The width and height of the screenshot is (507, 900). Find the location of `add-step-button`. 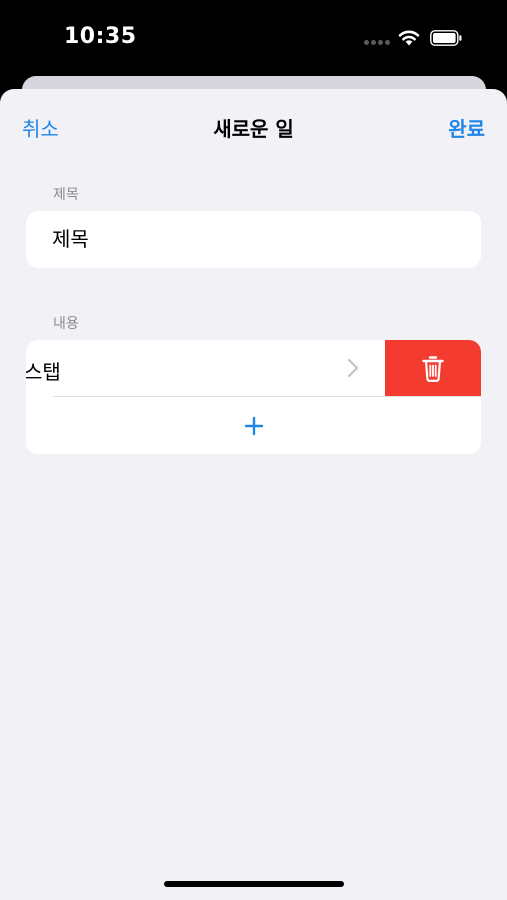

add-step-button is located at coordinates (253, 425).